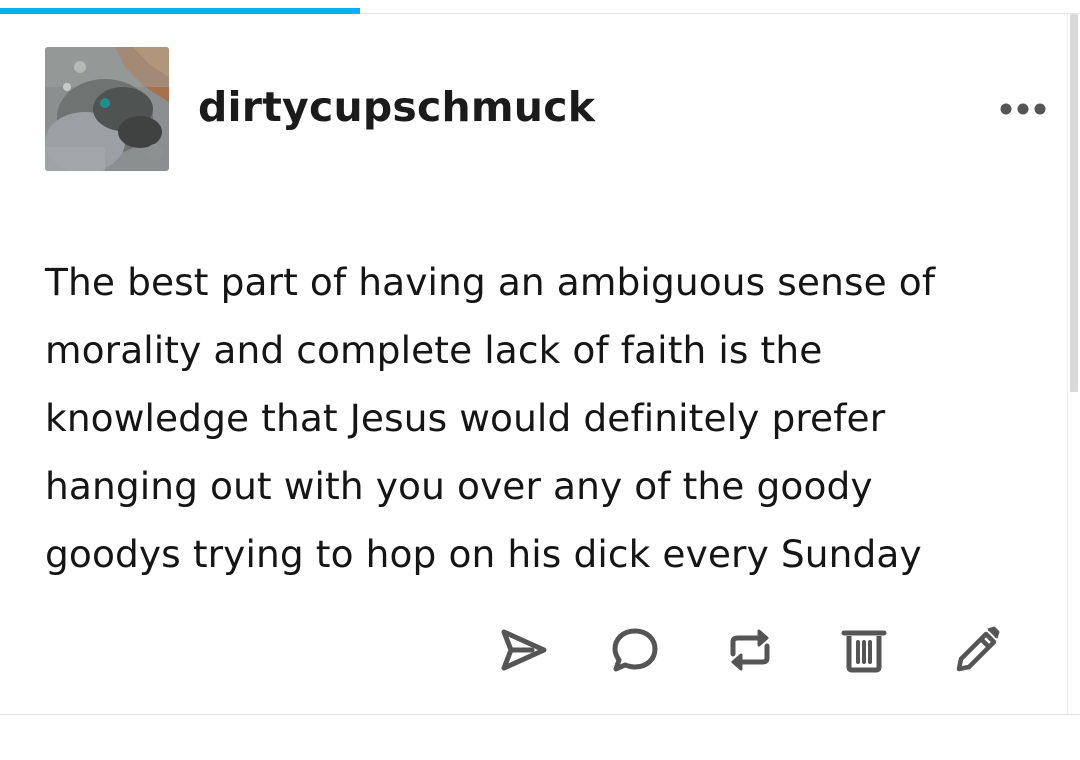 This screenshot has height=760, width=1080. I want to click on more-options-button, so click(1023, 109).